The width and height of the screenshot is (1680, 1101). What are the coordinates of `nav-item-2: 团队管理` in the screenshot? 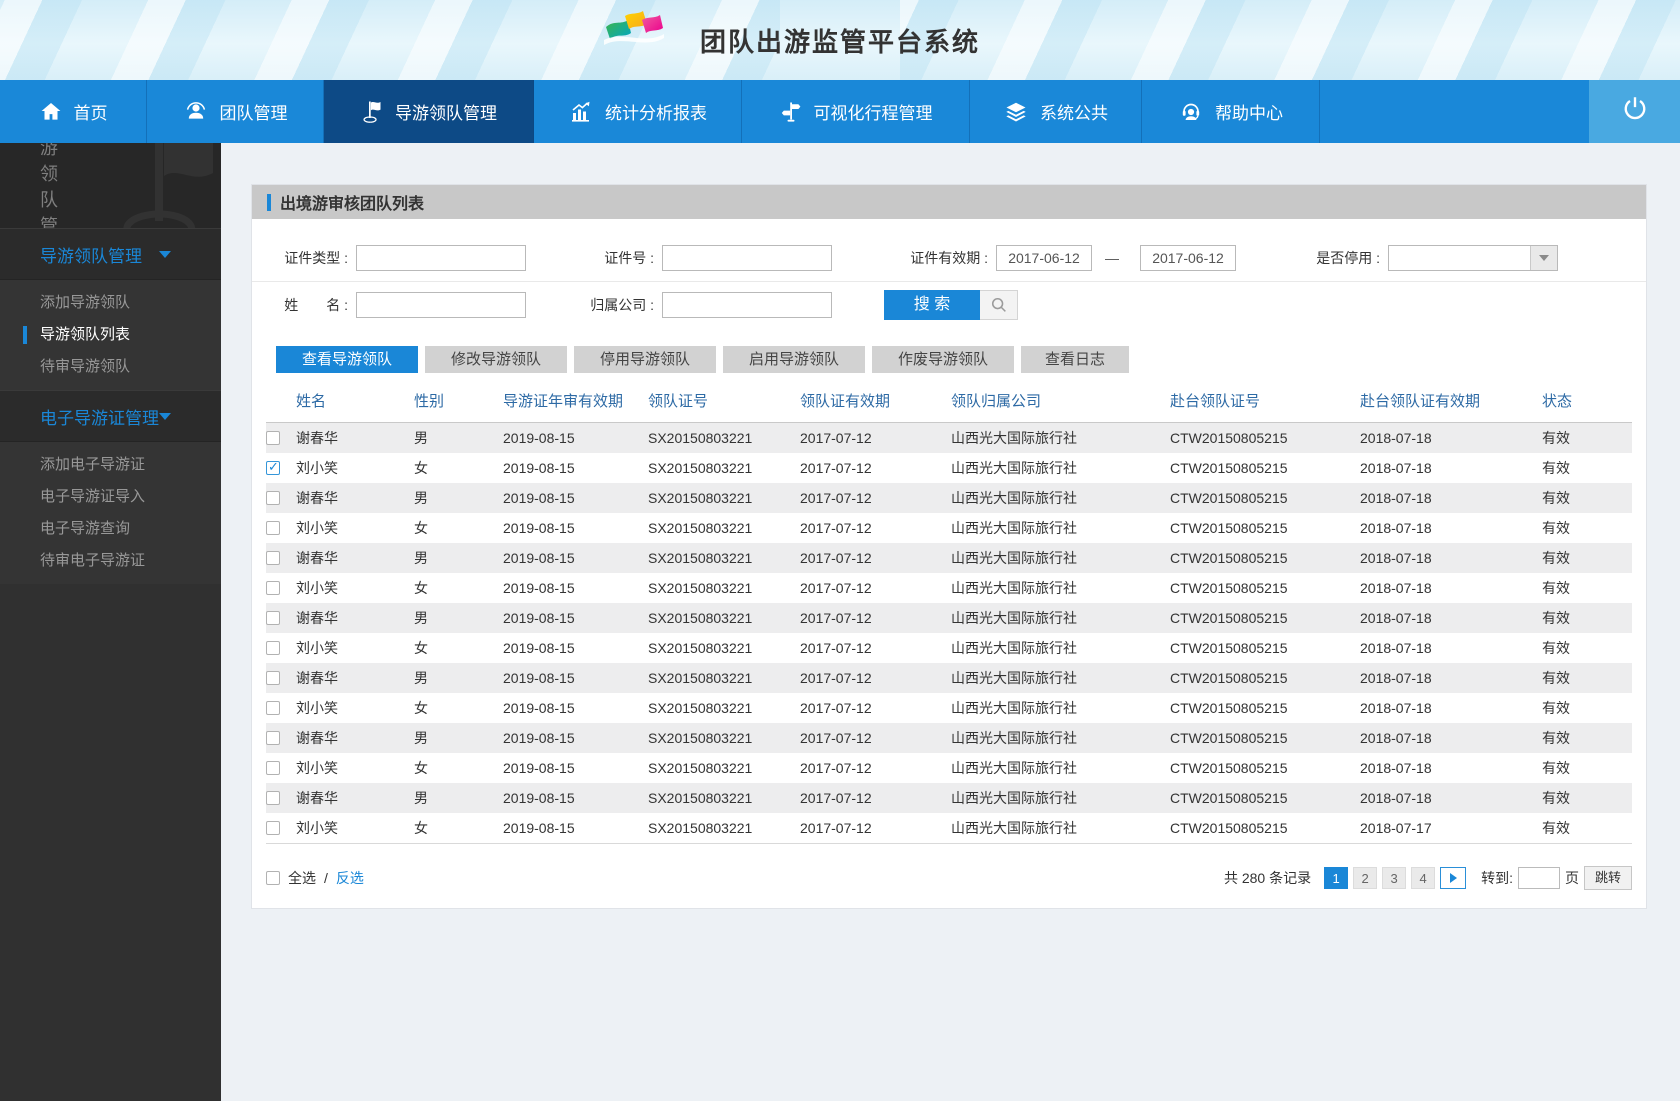 It's located at (235, 111).